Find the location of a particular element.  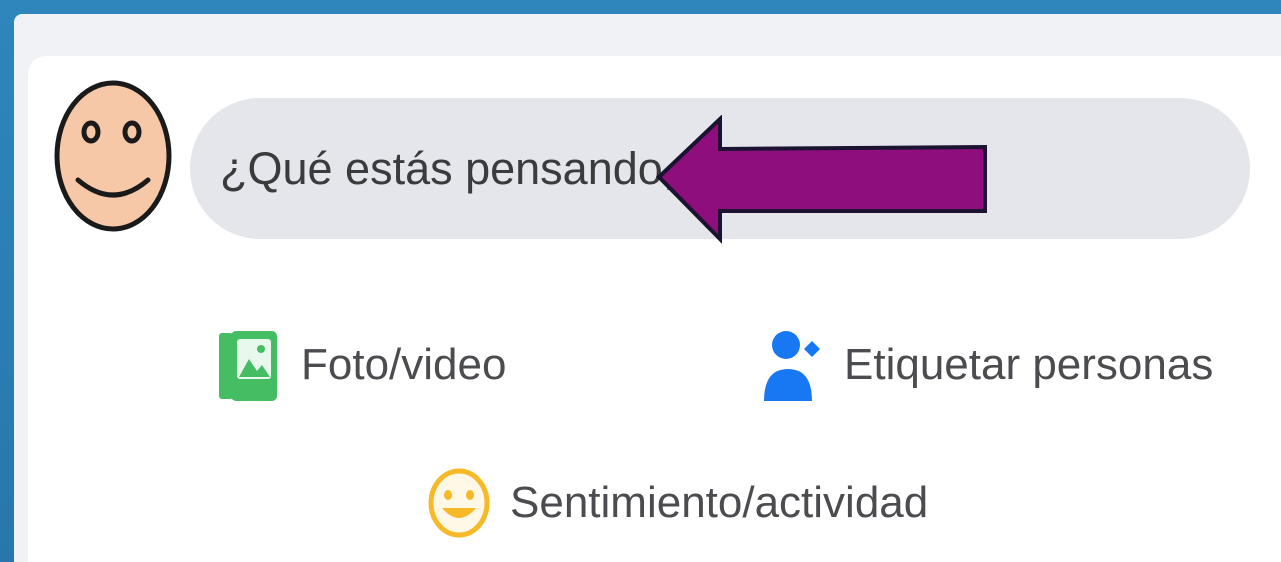

left-arrow-icon is located at coordinates (821, 179).